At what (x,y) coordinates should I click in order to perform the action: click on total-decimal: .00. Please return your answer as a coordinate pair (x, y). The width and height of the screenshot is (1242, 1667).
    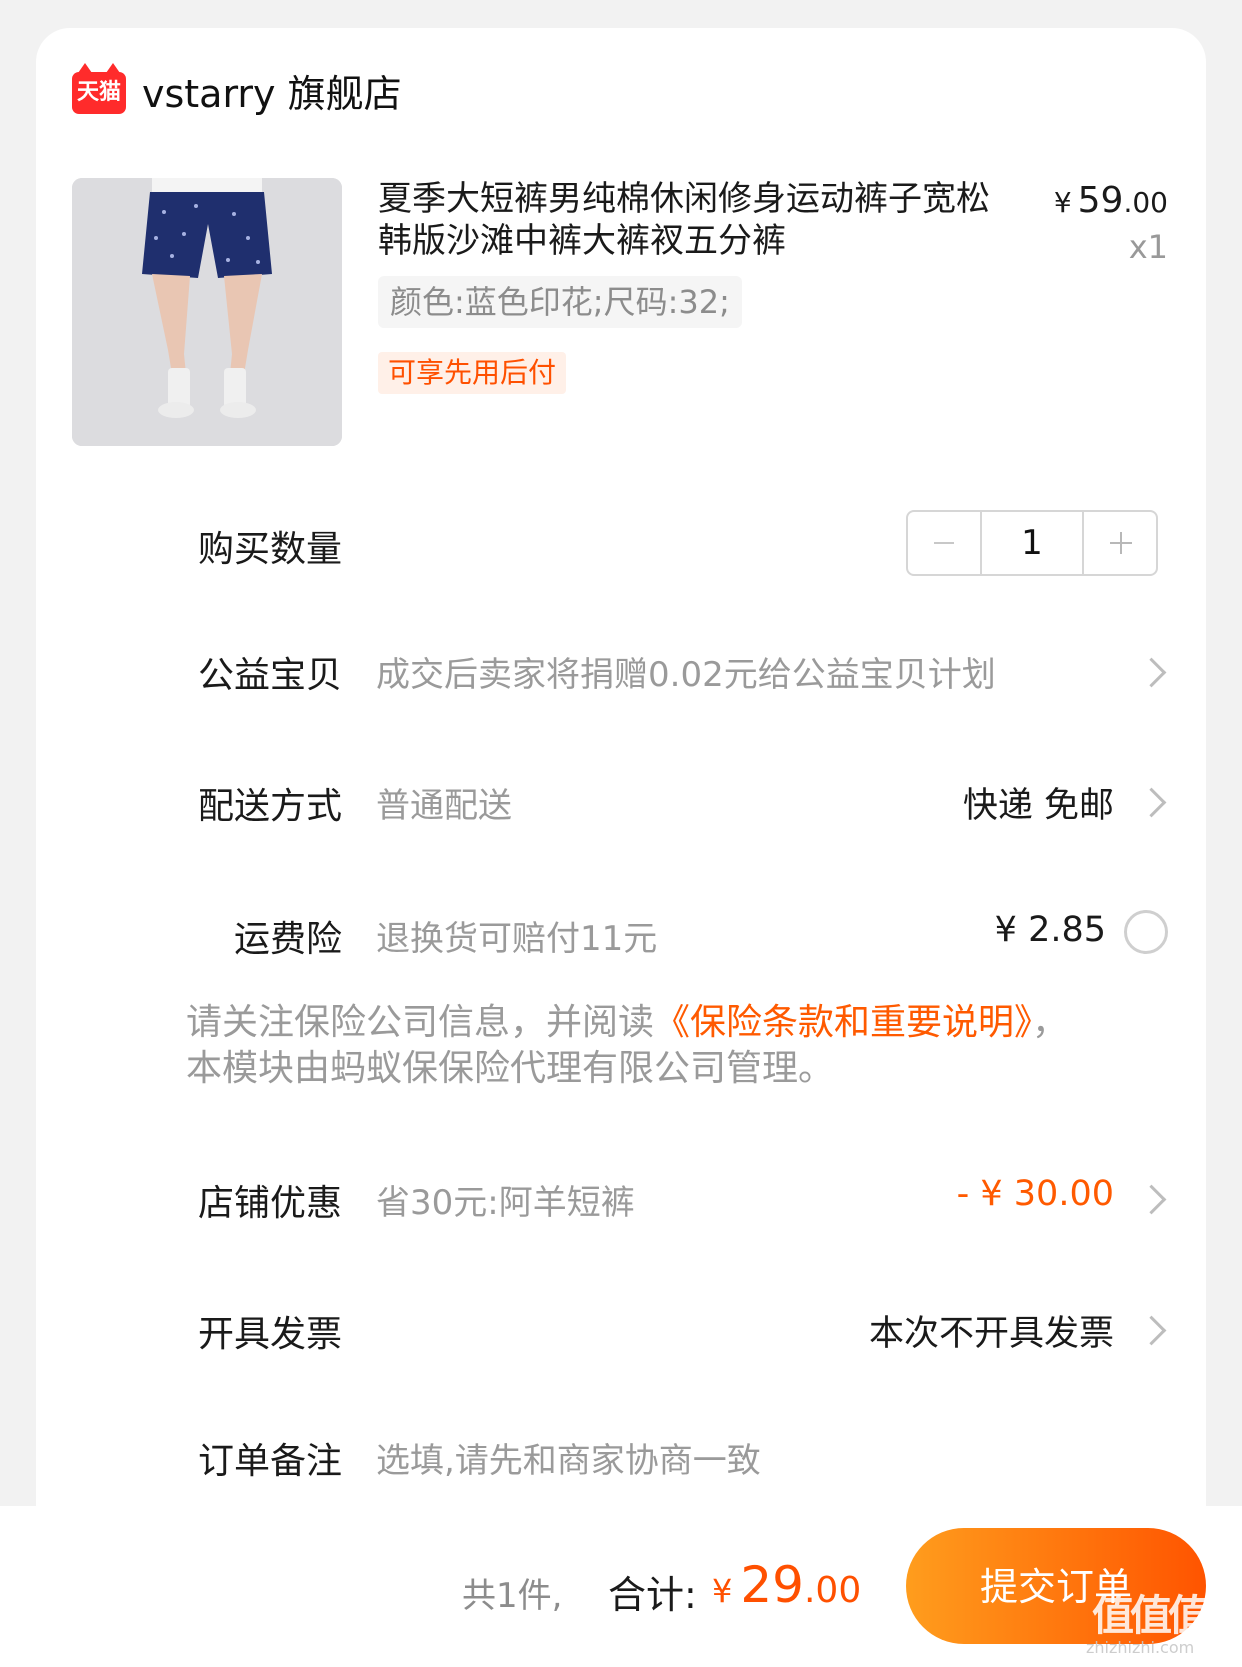
    Looking at the image, I should click on (832, 1590).